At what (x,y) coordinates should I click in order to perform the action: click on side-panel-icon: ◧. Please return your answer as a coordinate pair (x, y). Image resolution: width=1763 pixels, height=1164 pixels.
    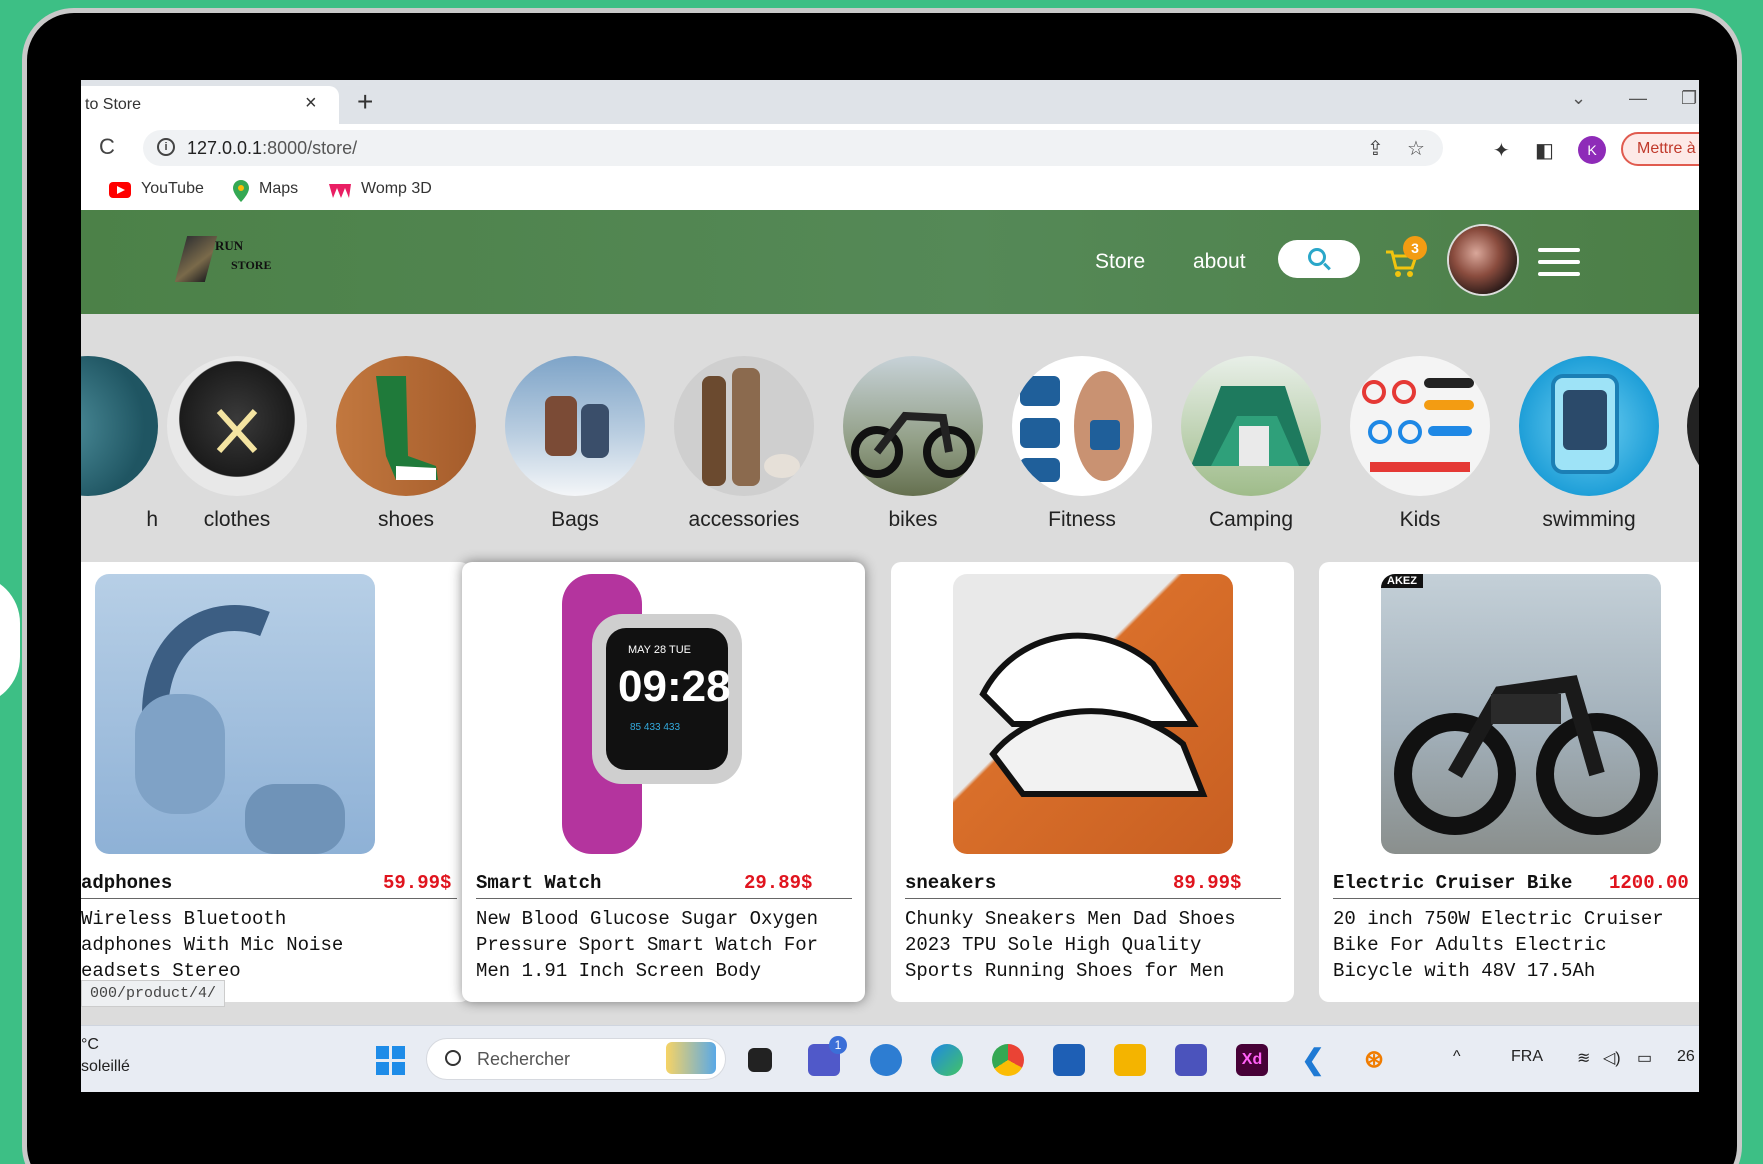
    Looking at the image, I should click on (1544, 150).